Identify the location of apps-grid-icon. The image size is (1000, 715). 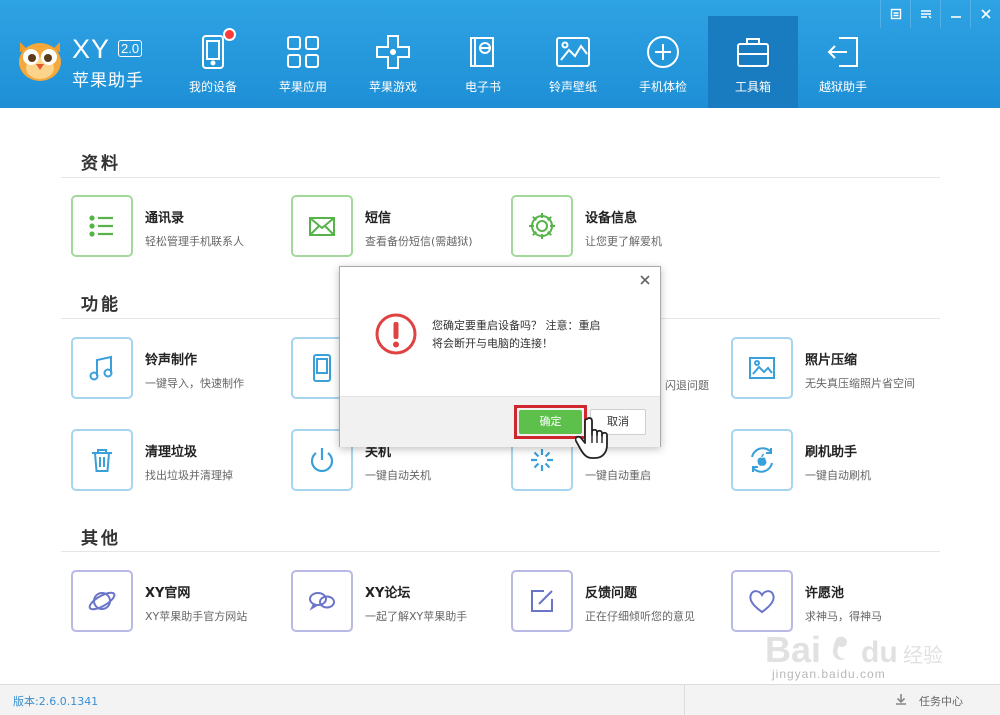
(303, 52).